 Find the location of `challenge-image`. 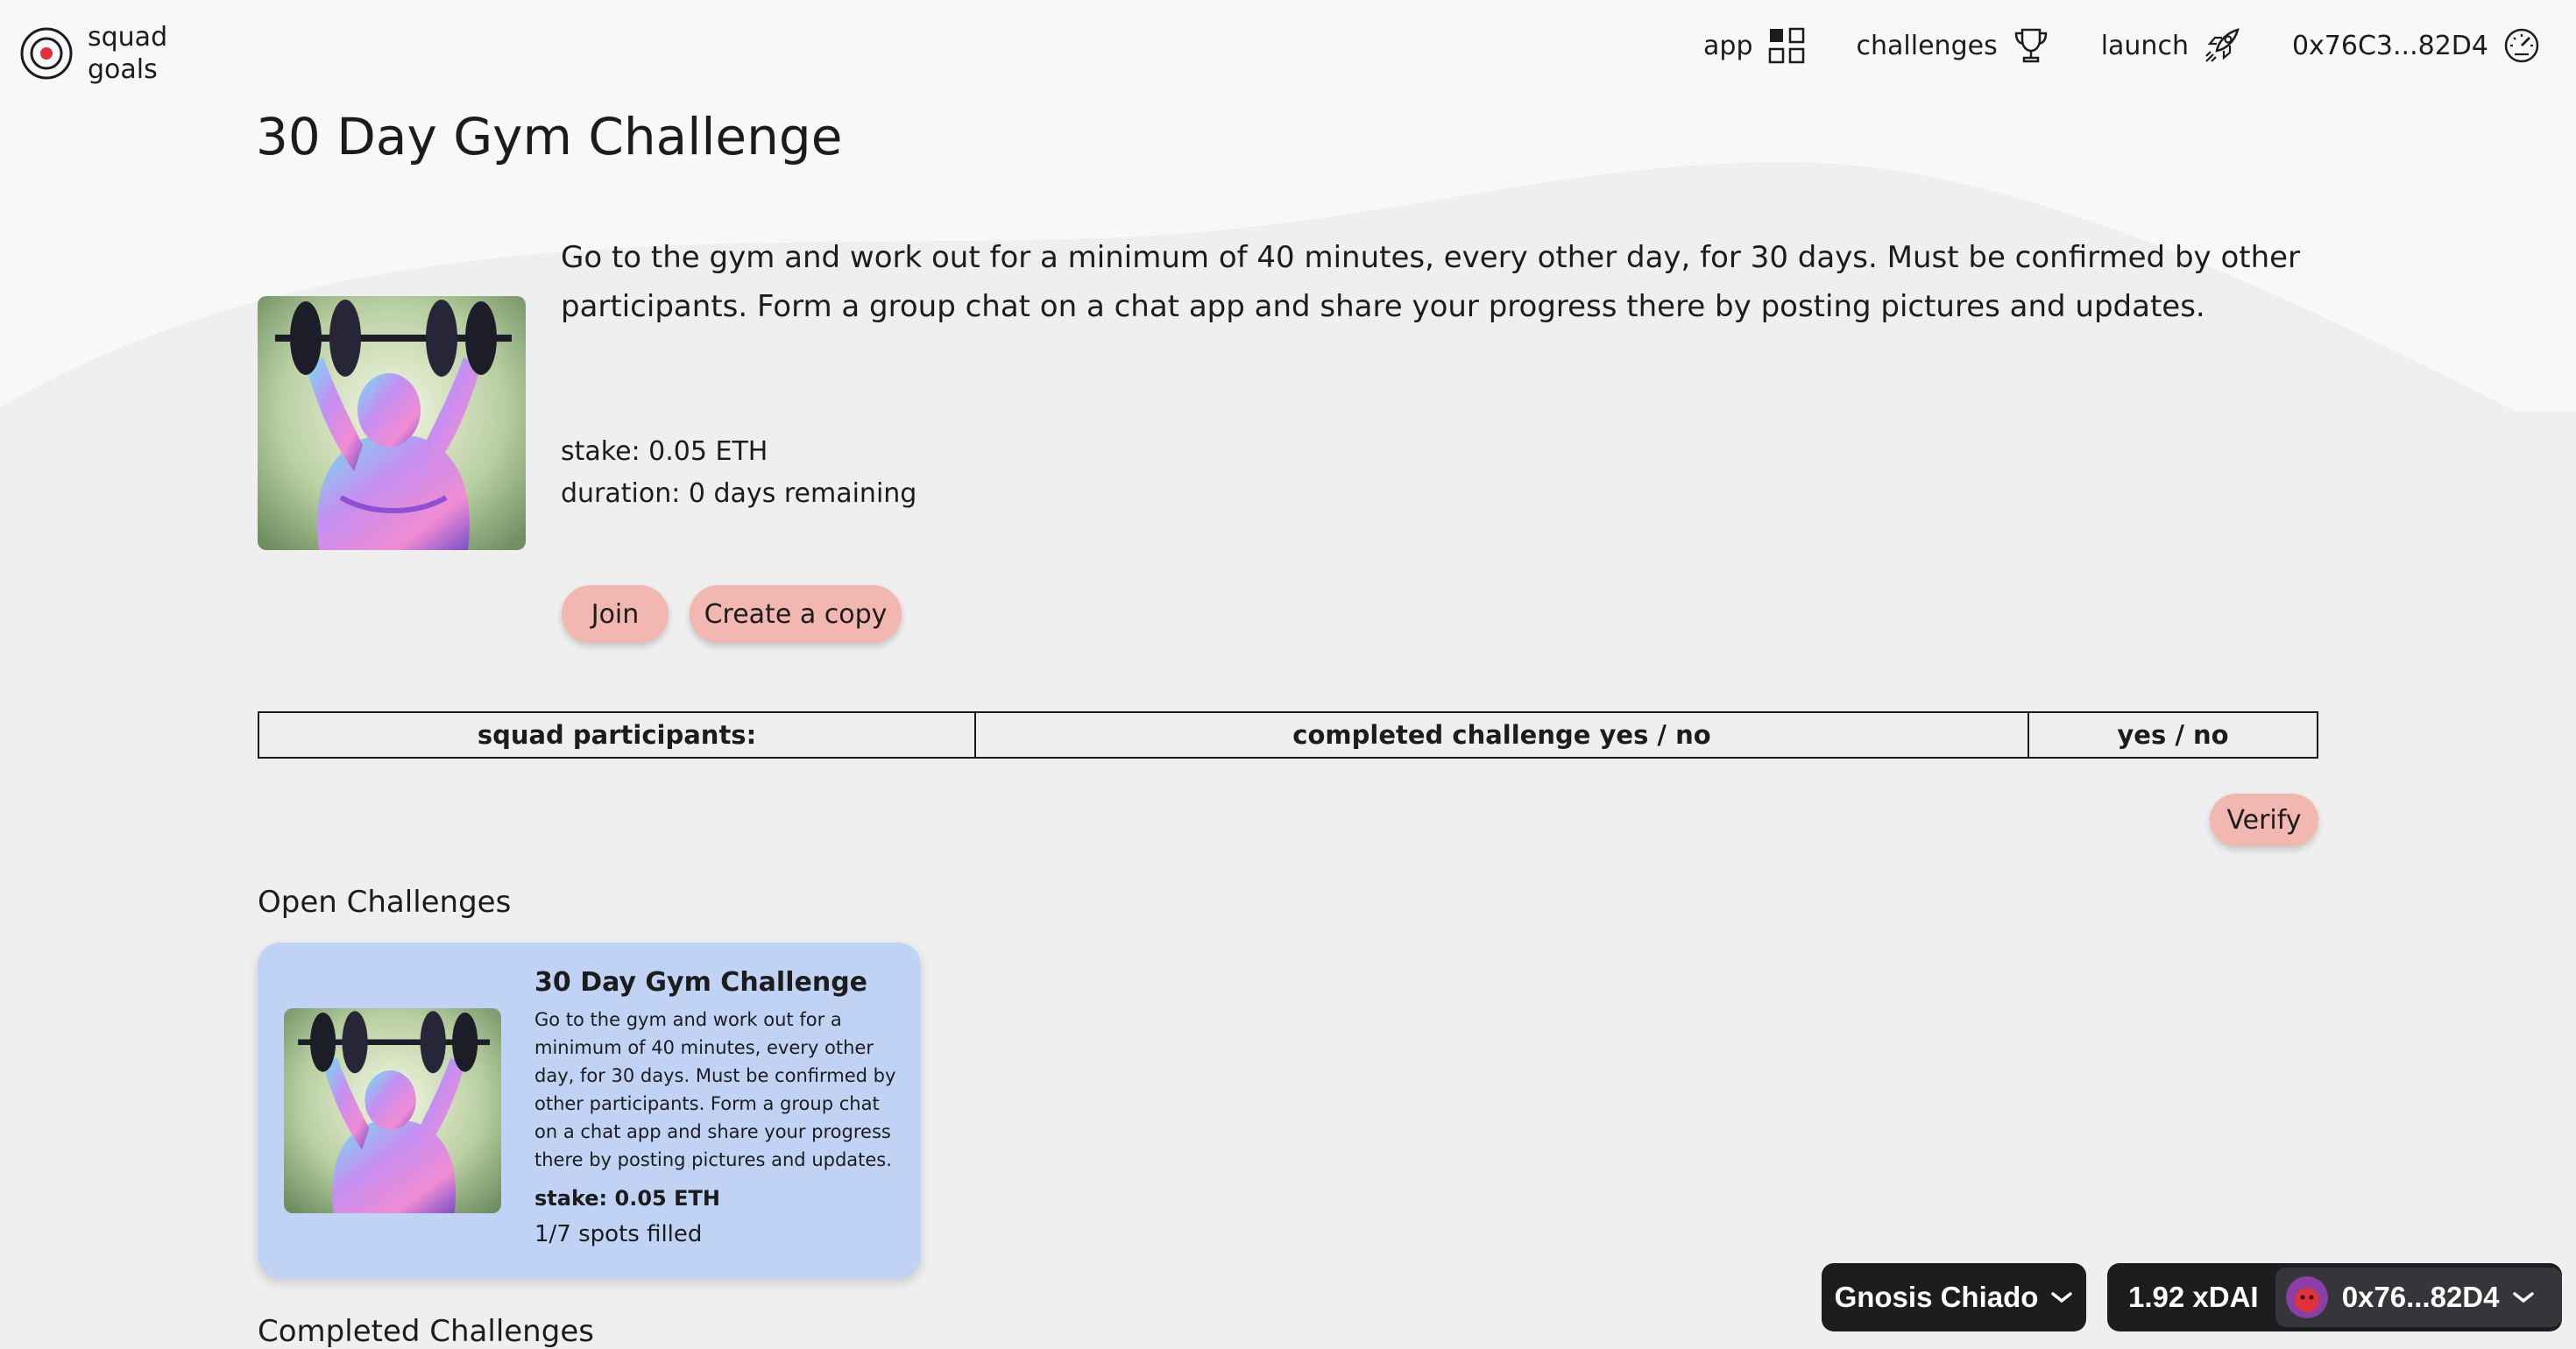

challenge-image is located at coordinates (392, 423).